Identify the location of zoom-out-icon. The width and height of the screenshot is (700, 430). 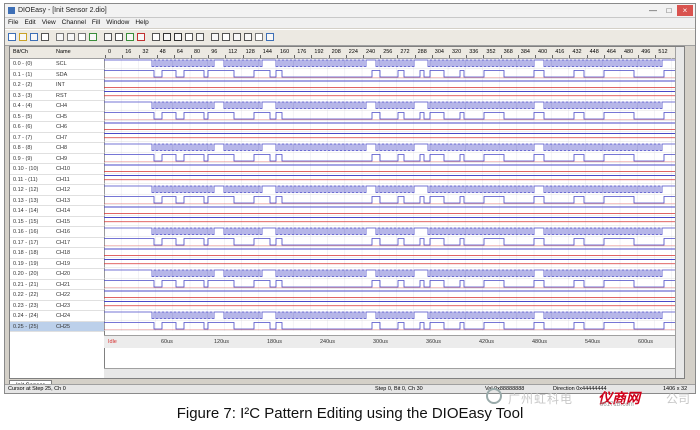
(119, 37).